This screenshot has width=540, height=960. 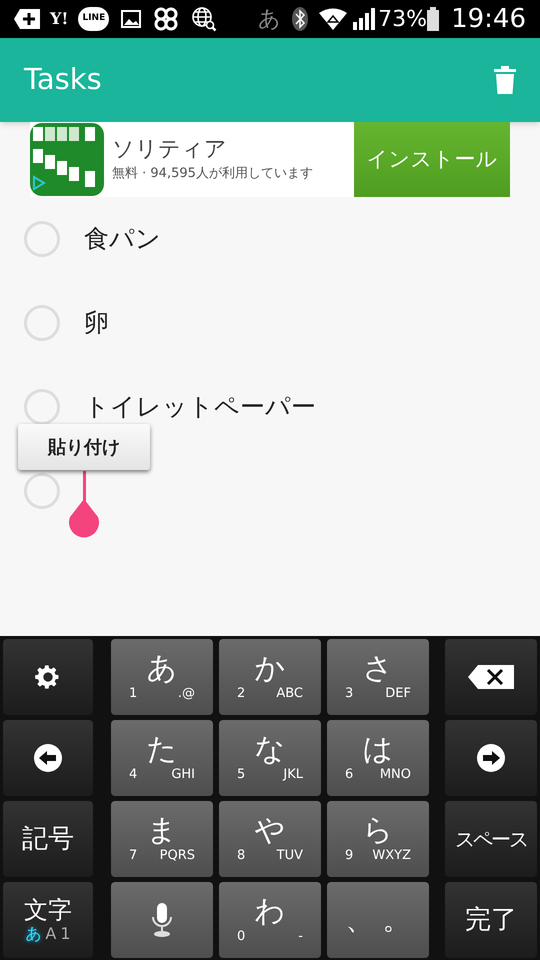 I want to click on task-text: トイレットペーパー, so click(x=200, y=407).